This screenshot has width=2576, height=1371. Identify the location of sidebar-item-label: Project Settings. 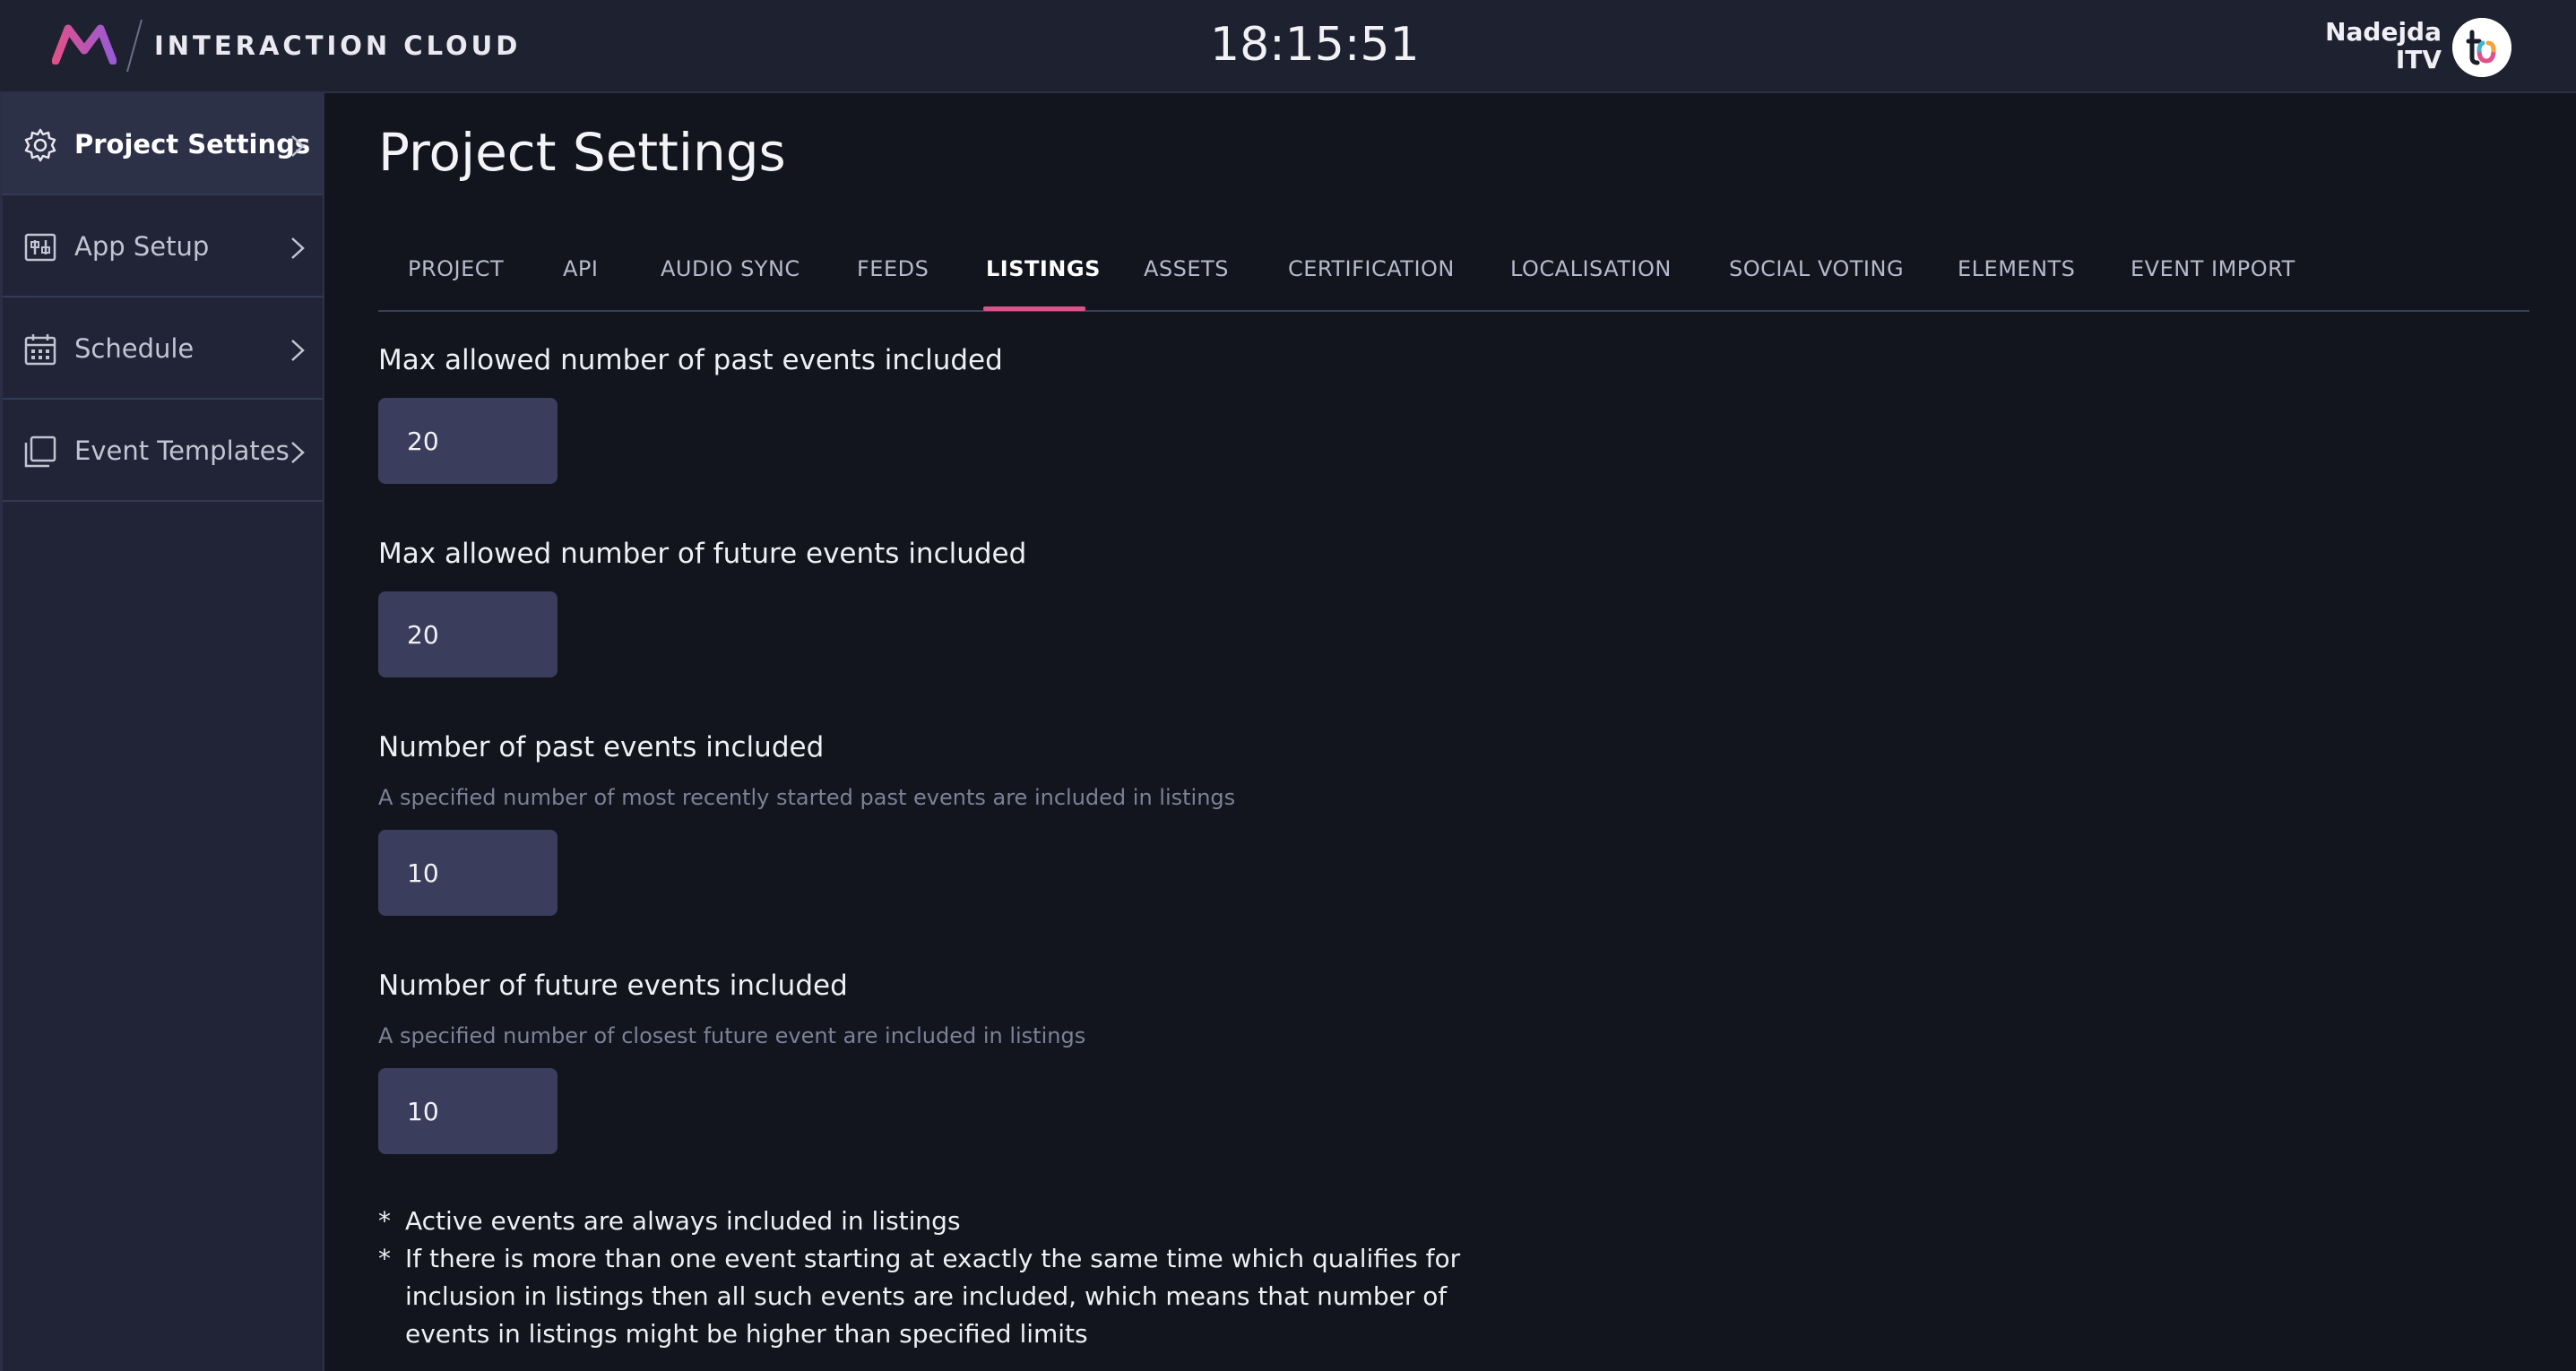
(192, 144).